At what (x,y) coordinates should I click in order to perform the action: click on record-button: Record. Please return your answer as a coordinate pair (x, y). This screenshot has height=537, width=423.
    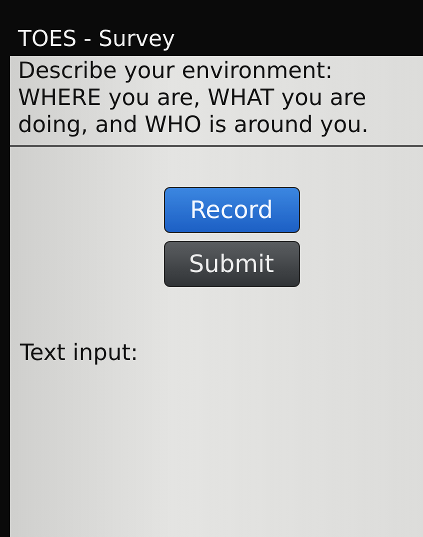
    Looking at the image, I should click on (232, 210).